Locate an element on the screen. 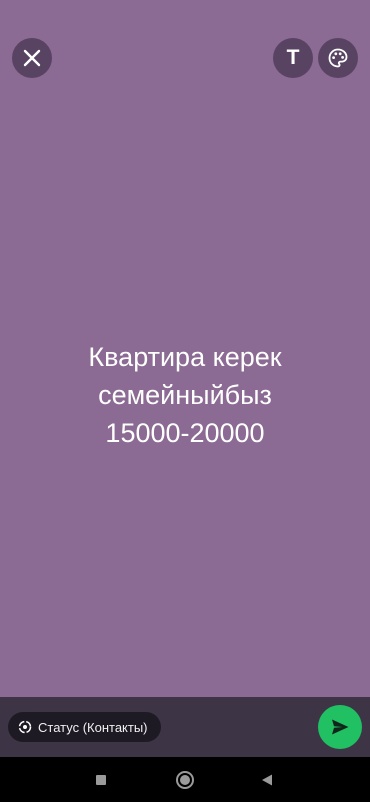 The height and width of the screenshot is (802, 370). system-navigation-bar is located at coordinates (185, 779).